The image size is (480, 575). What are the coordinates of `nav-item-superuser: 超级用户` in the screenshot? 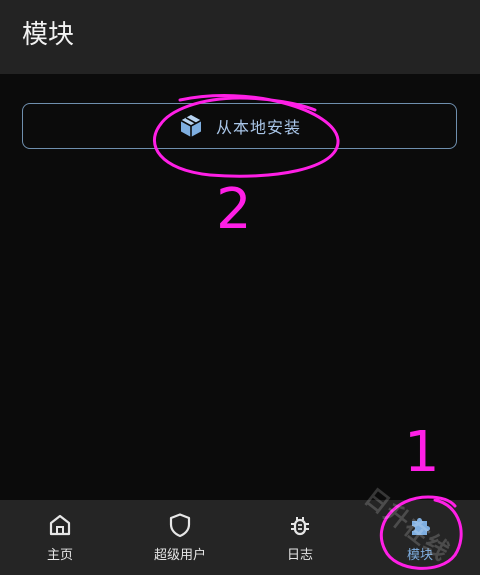 It's located at (180, 537).